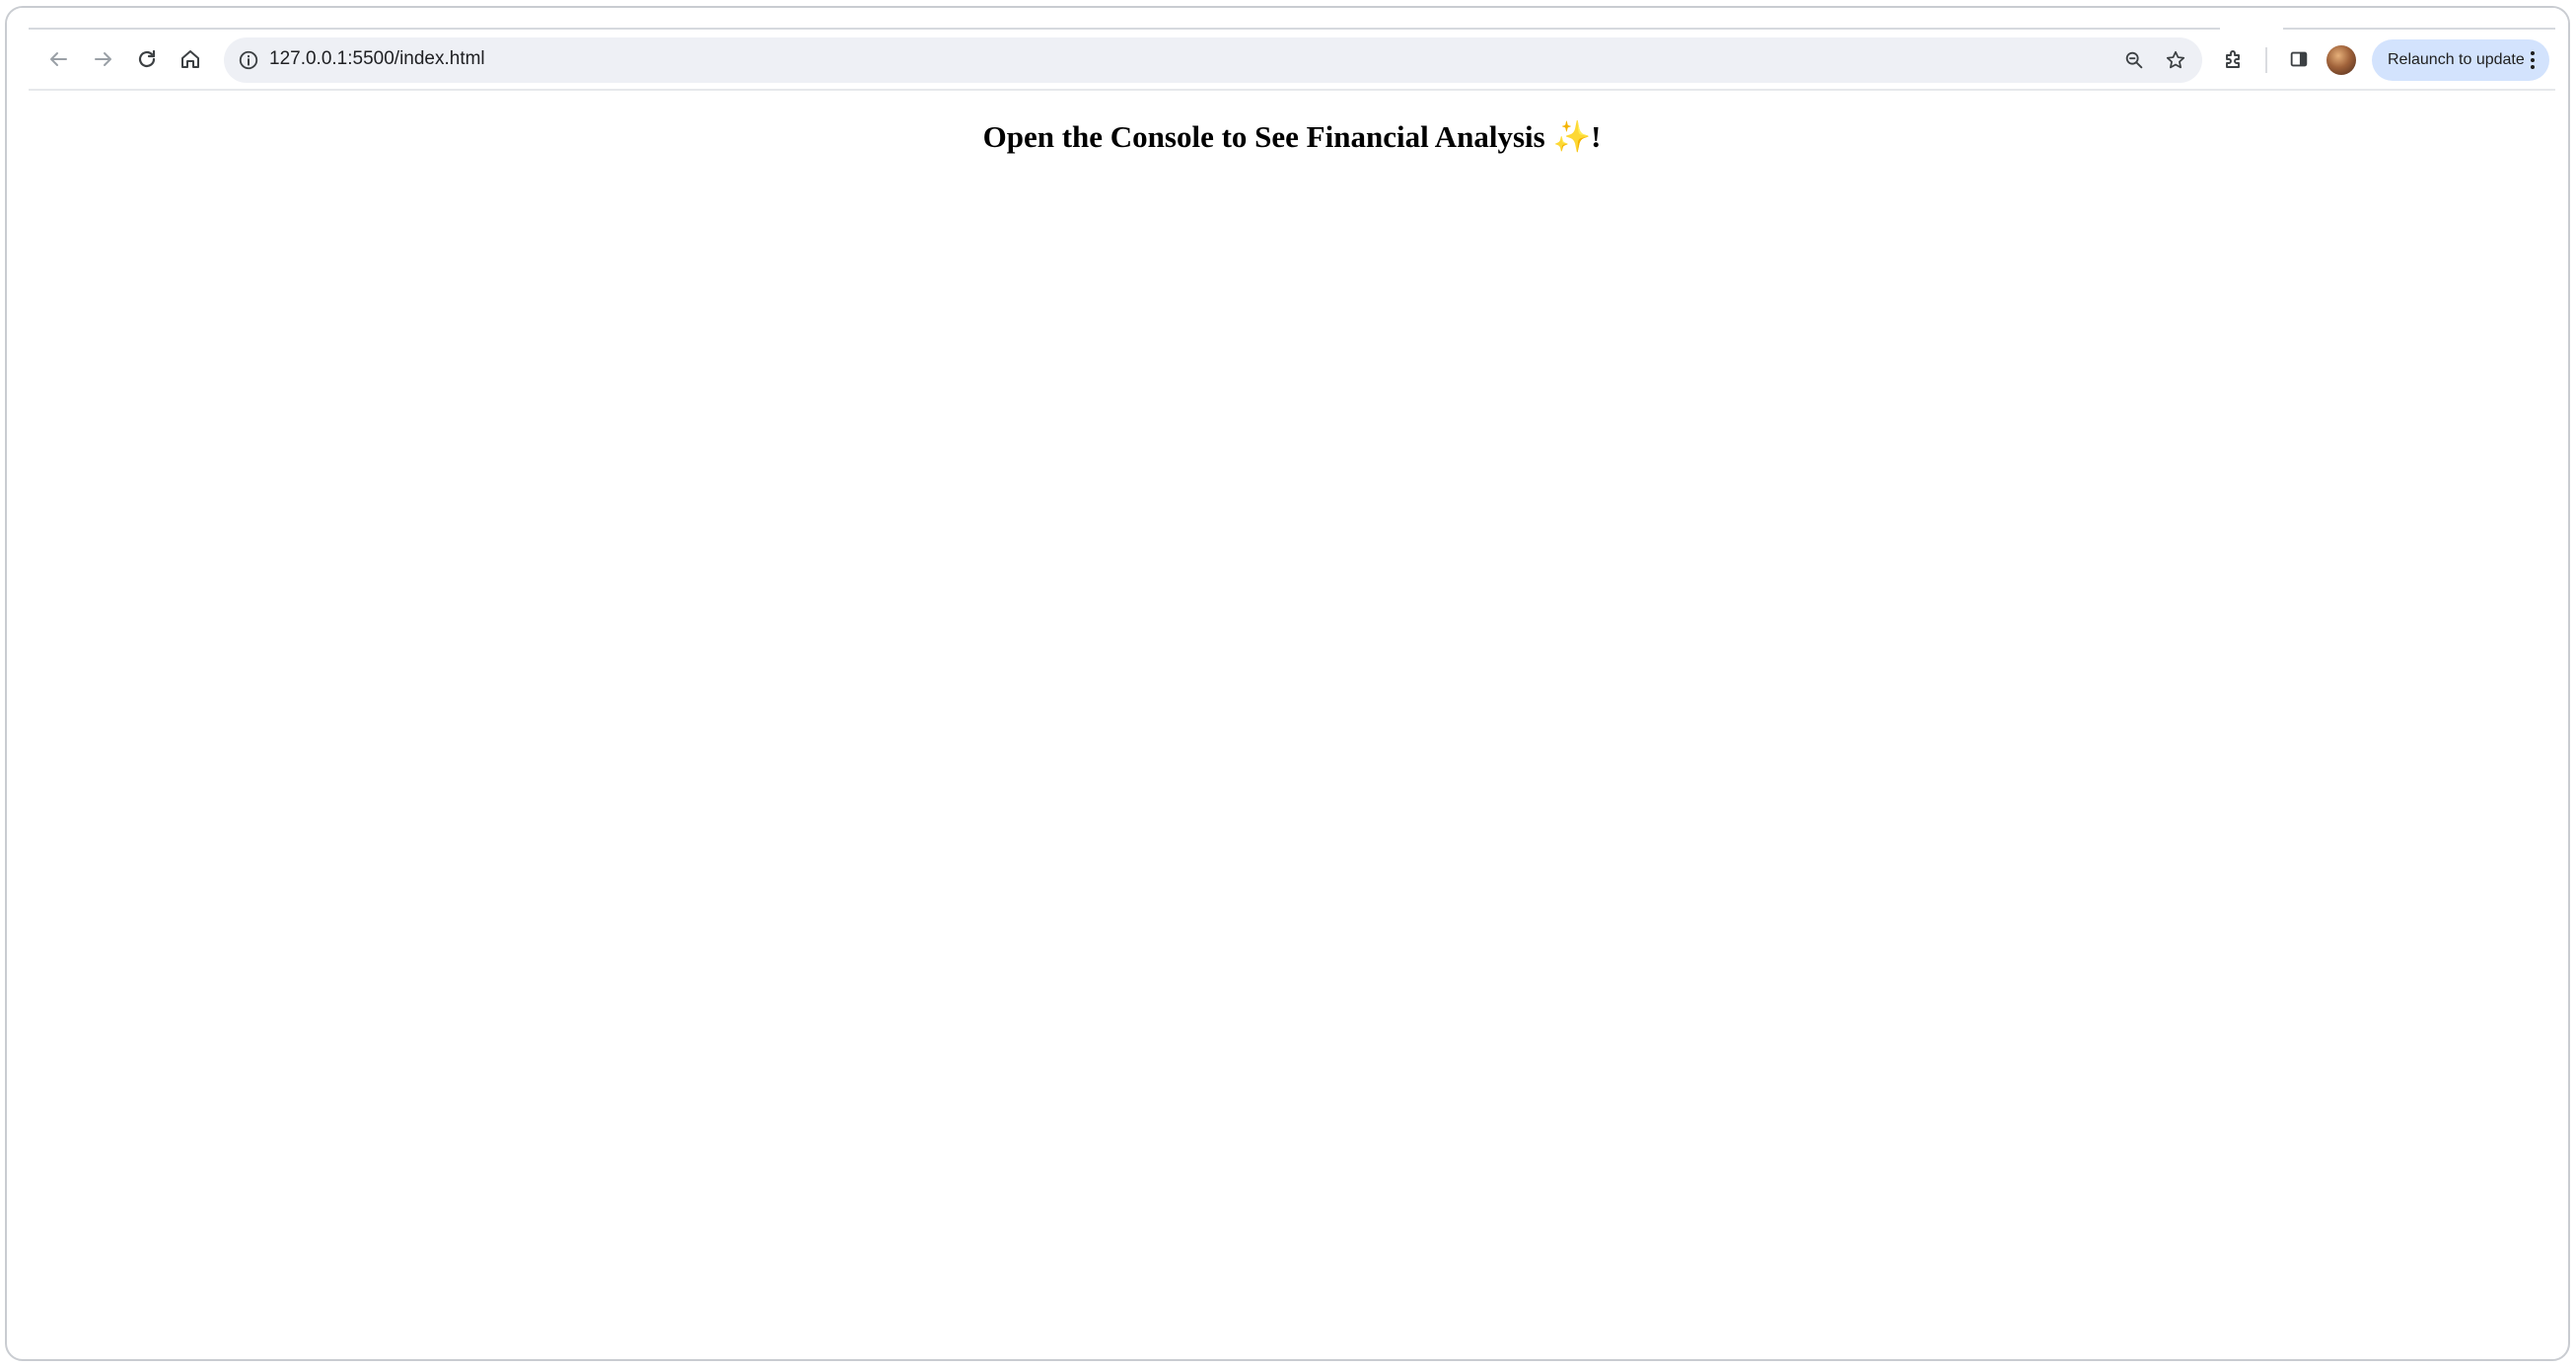  Describe the element at coordinates (1124, 29) in the screenshot. I see `tab-strip-divider` at that location.